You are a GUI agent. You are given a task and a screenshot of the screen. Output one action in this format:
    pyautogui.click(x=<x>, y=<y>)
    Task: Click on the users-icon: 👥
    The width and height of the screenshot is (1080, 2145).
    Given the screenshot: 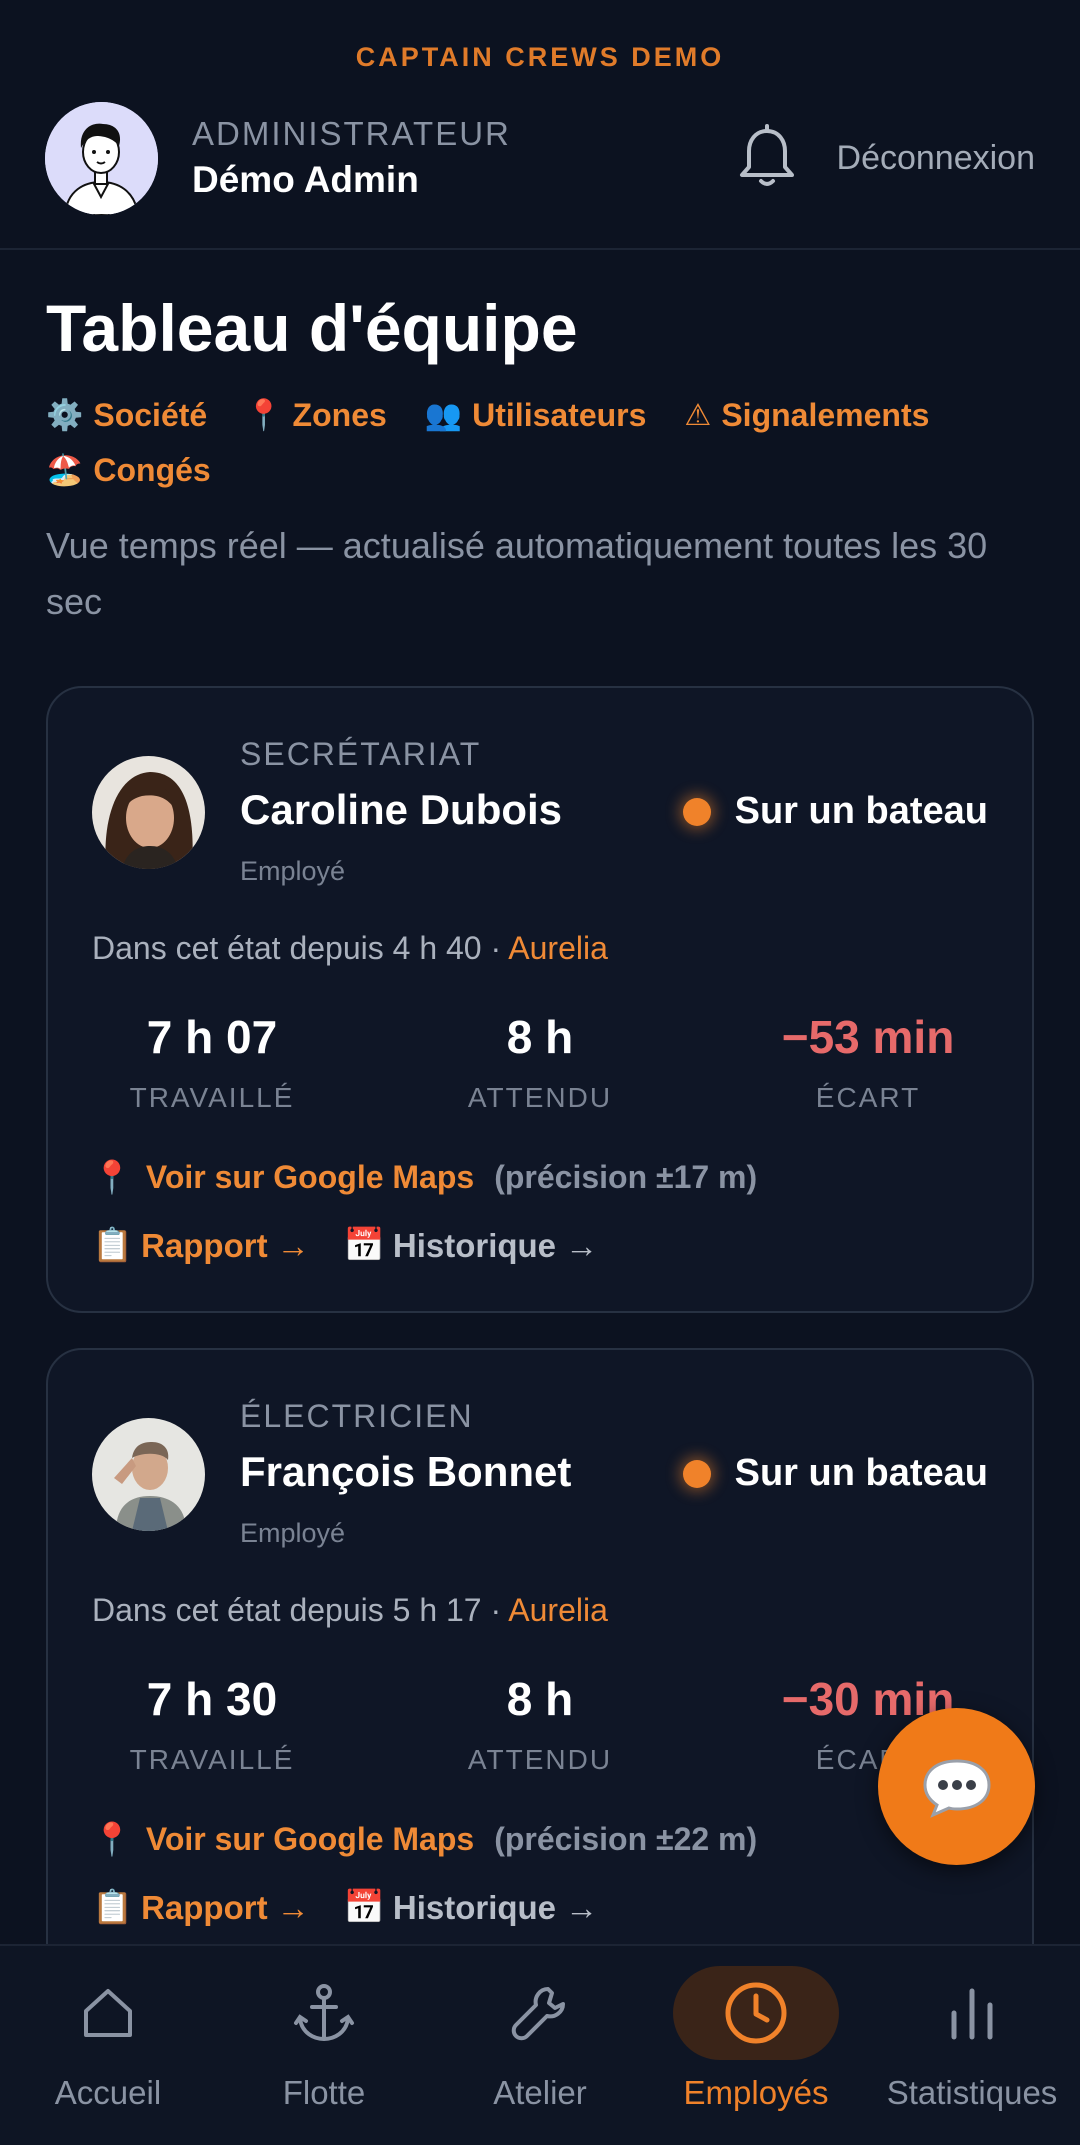 What is the action you would take?
    pyautogui.click(x=443, y=415)
    